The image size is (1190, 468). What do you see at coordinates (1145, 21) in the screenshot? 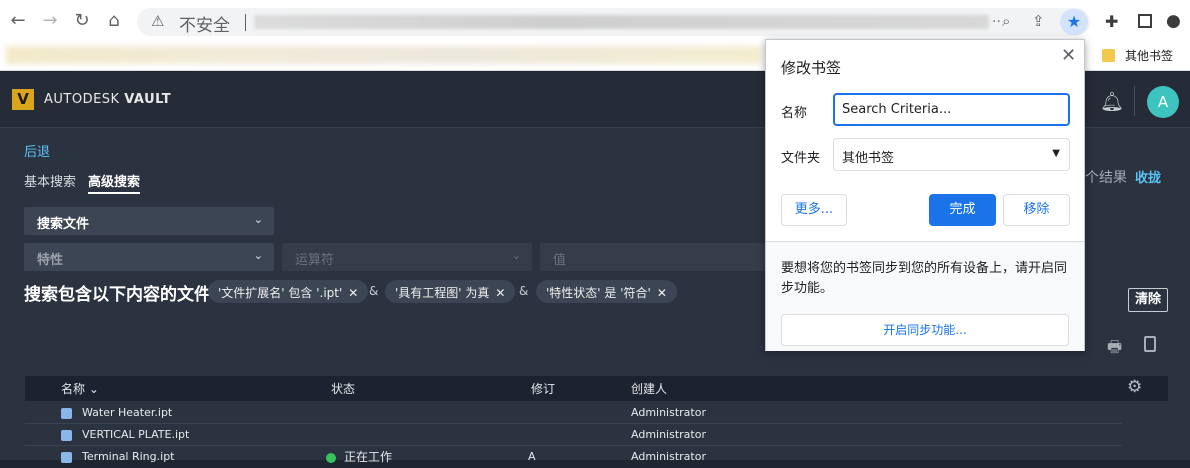
I see `side-panel-icon` at bounding box center [1145, 21].